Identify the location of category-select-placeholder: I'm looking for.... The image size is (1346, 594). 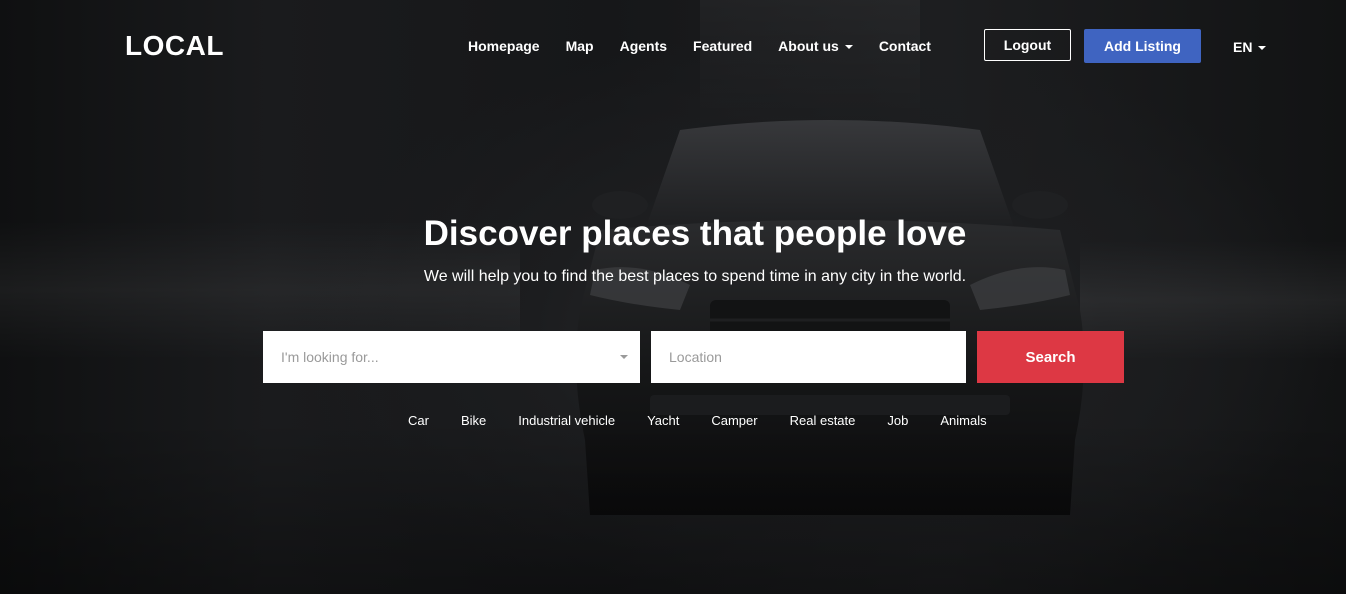
(330, 357).